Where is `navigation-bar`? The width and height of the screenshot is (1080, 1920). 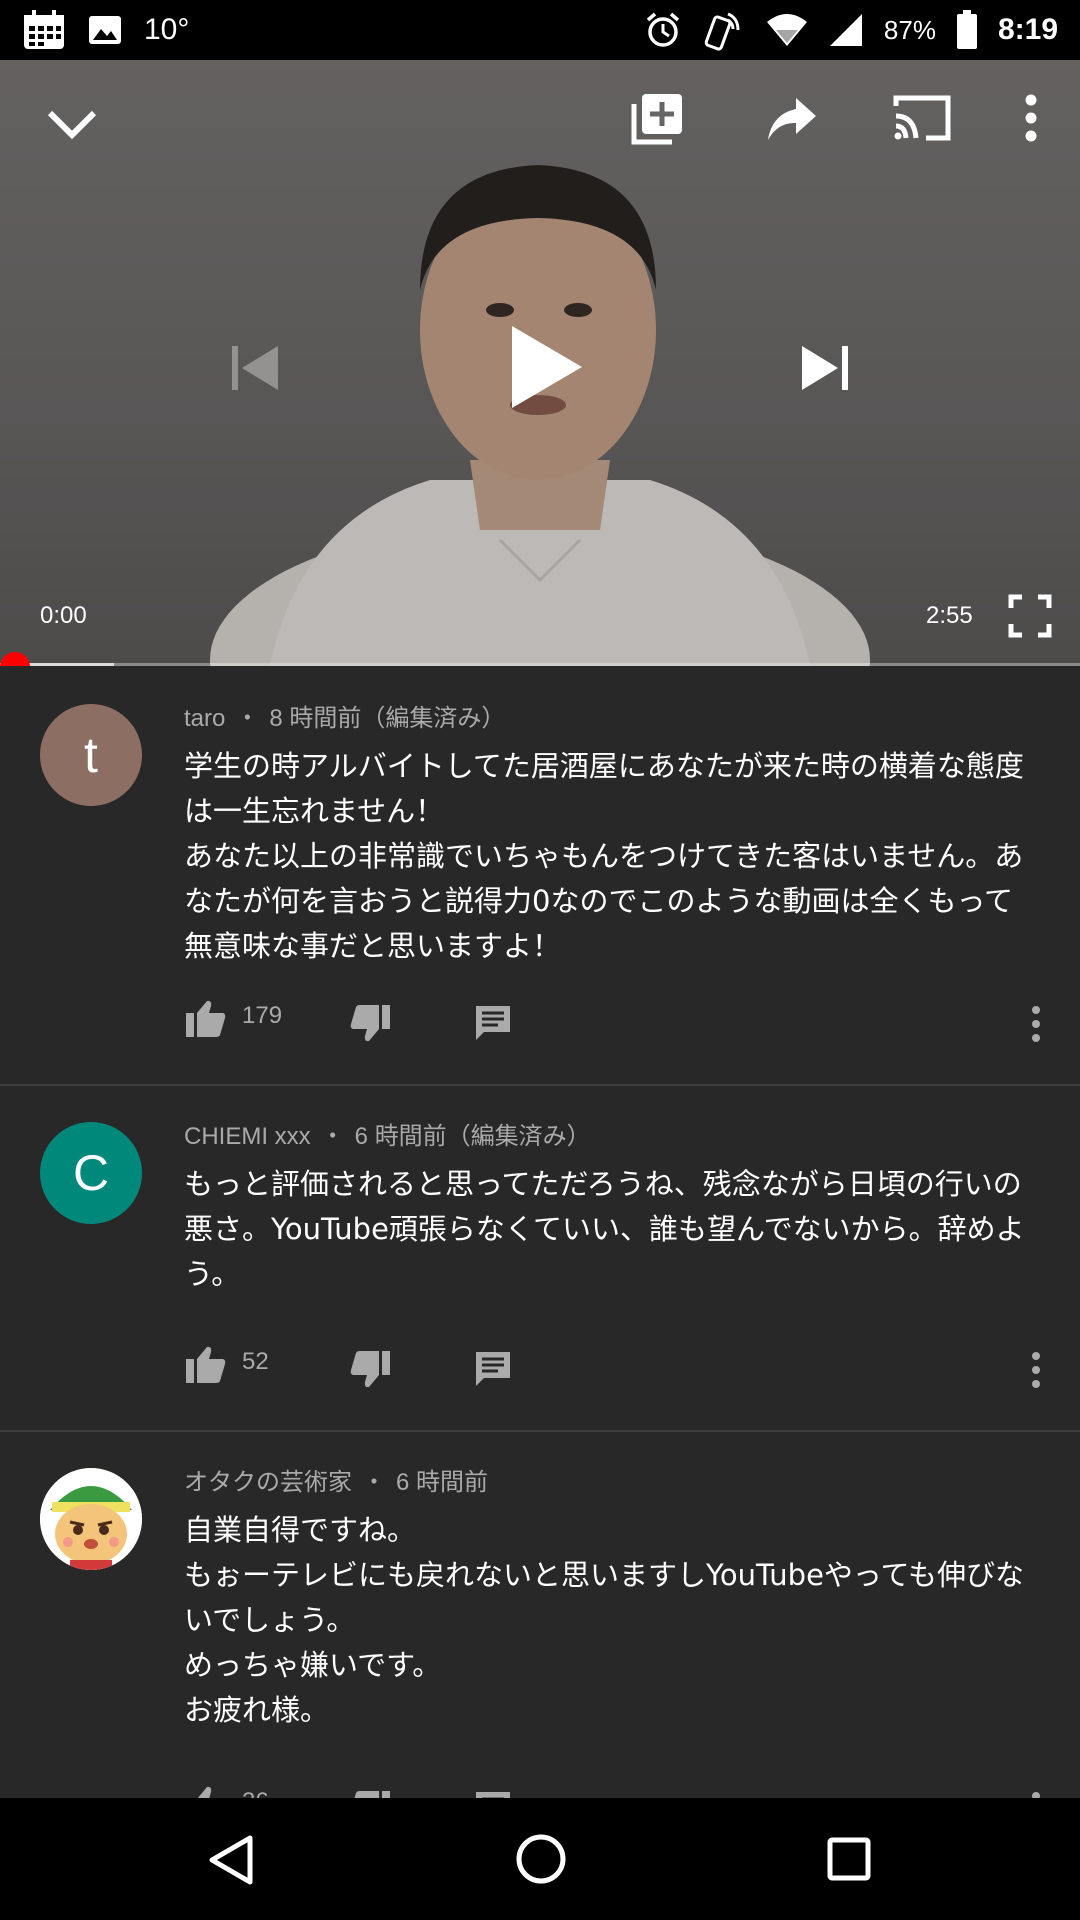
navigation-bar is located at coordinates (540, 1859).